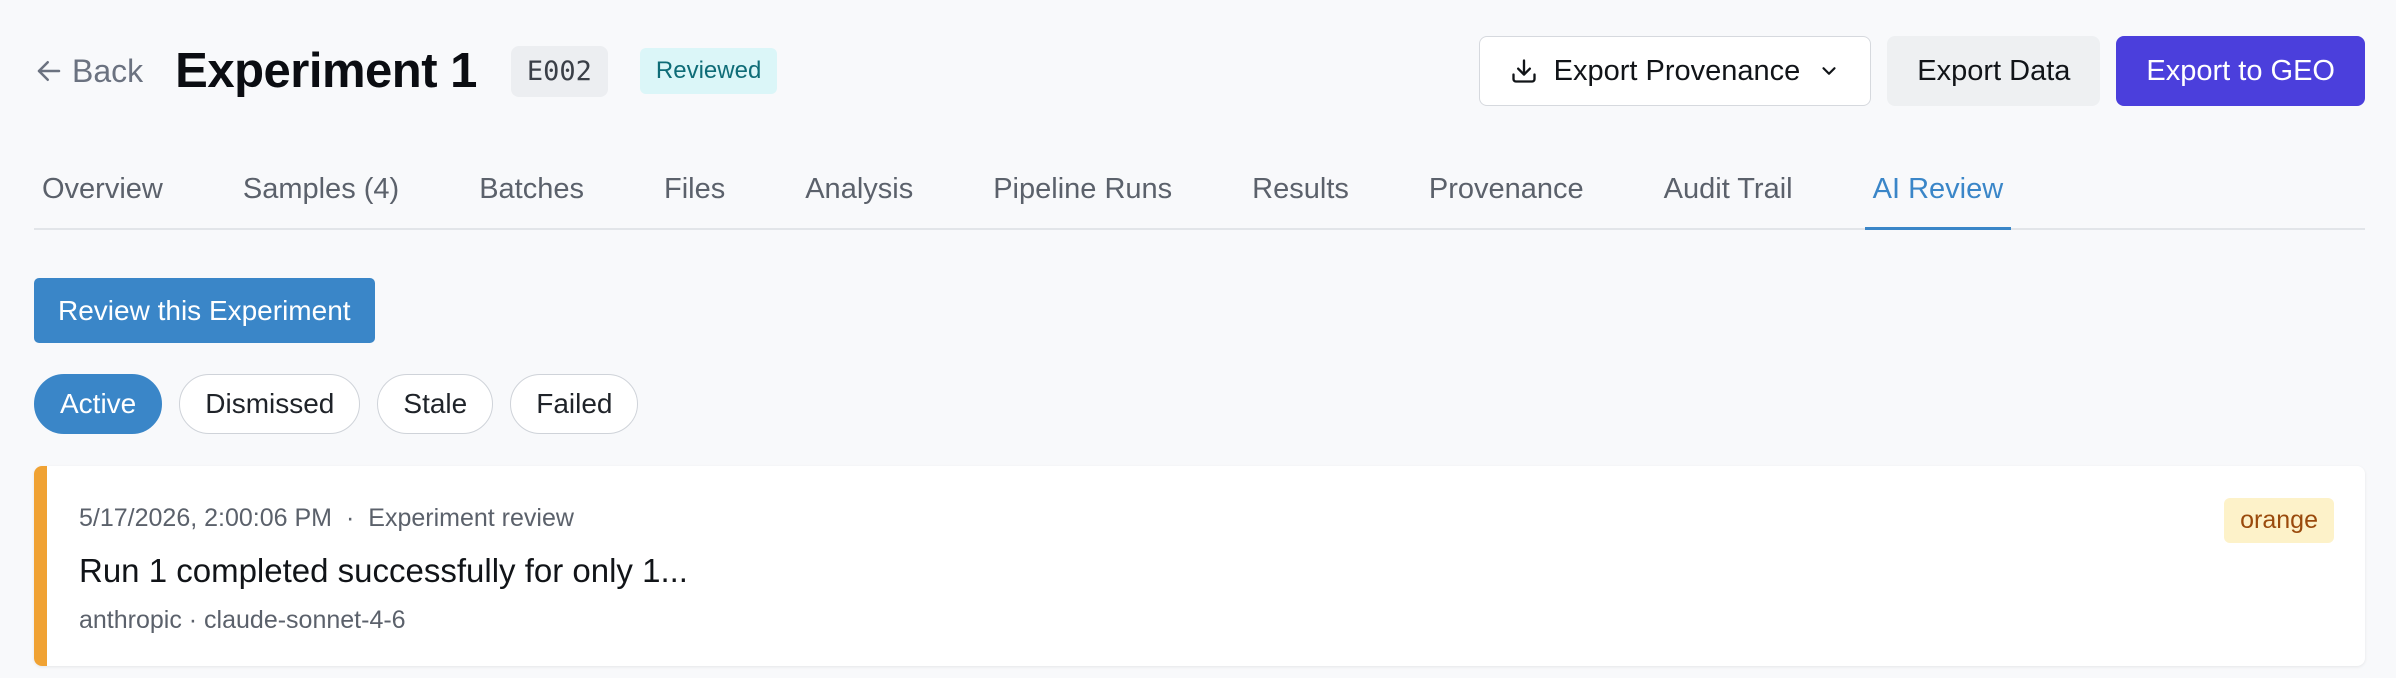 This screenshot has width=2396, height=678. Describe the element at coordinates (1938, 195) in the screenshot. I see `tab-ai-review: AI Review` at that location.